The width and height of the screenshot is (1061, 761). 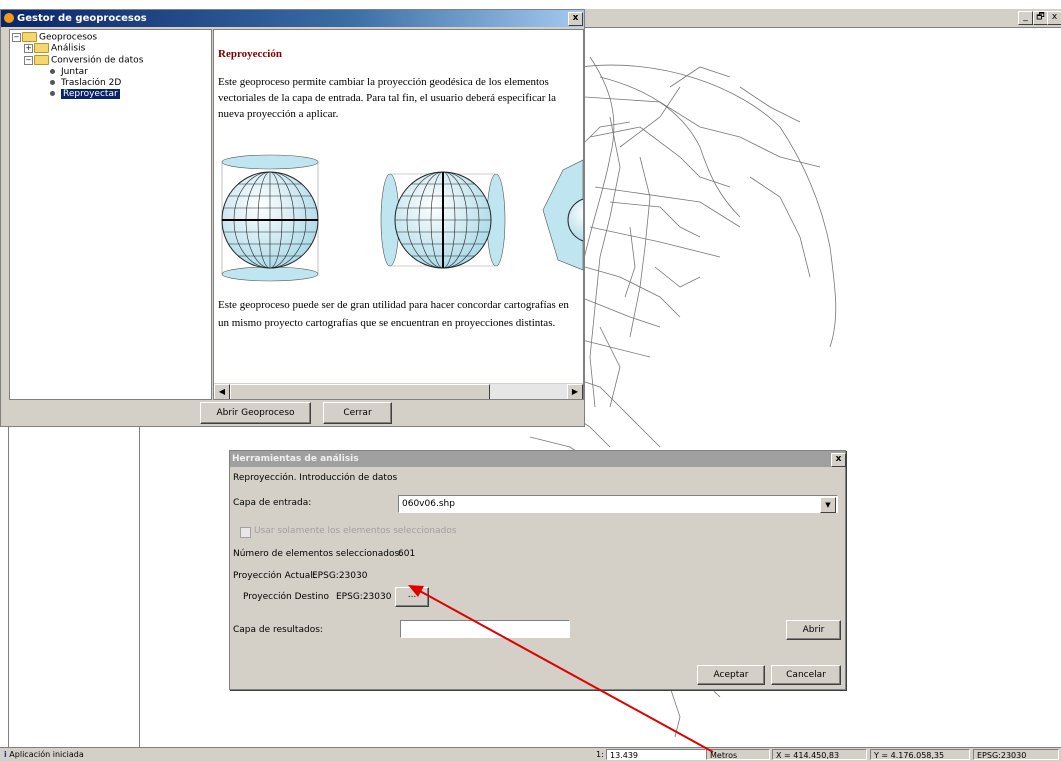 What do you see at coordinates (222, 391) in the screenshot?
I see `scroll-left-icon: ◀` at bounding box center [222, 391].